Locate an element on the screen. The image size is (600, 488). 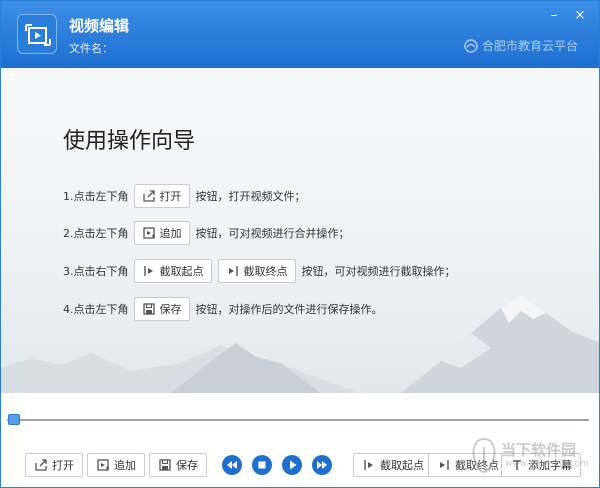
watermark-url: www.downxia.com is located at coordinates (547, 464).